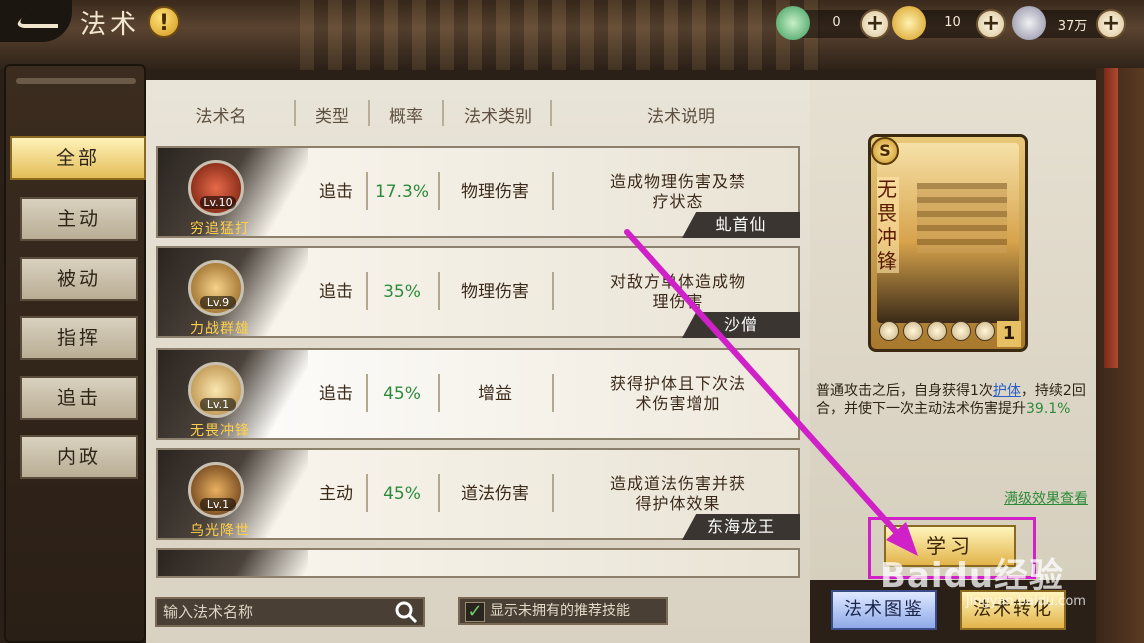 This screenshot has height=643, width=1144. I want to click on search-input: 输入法术名称, so click(290, 612).